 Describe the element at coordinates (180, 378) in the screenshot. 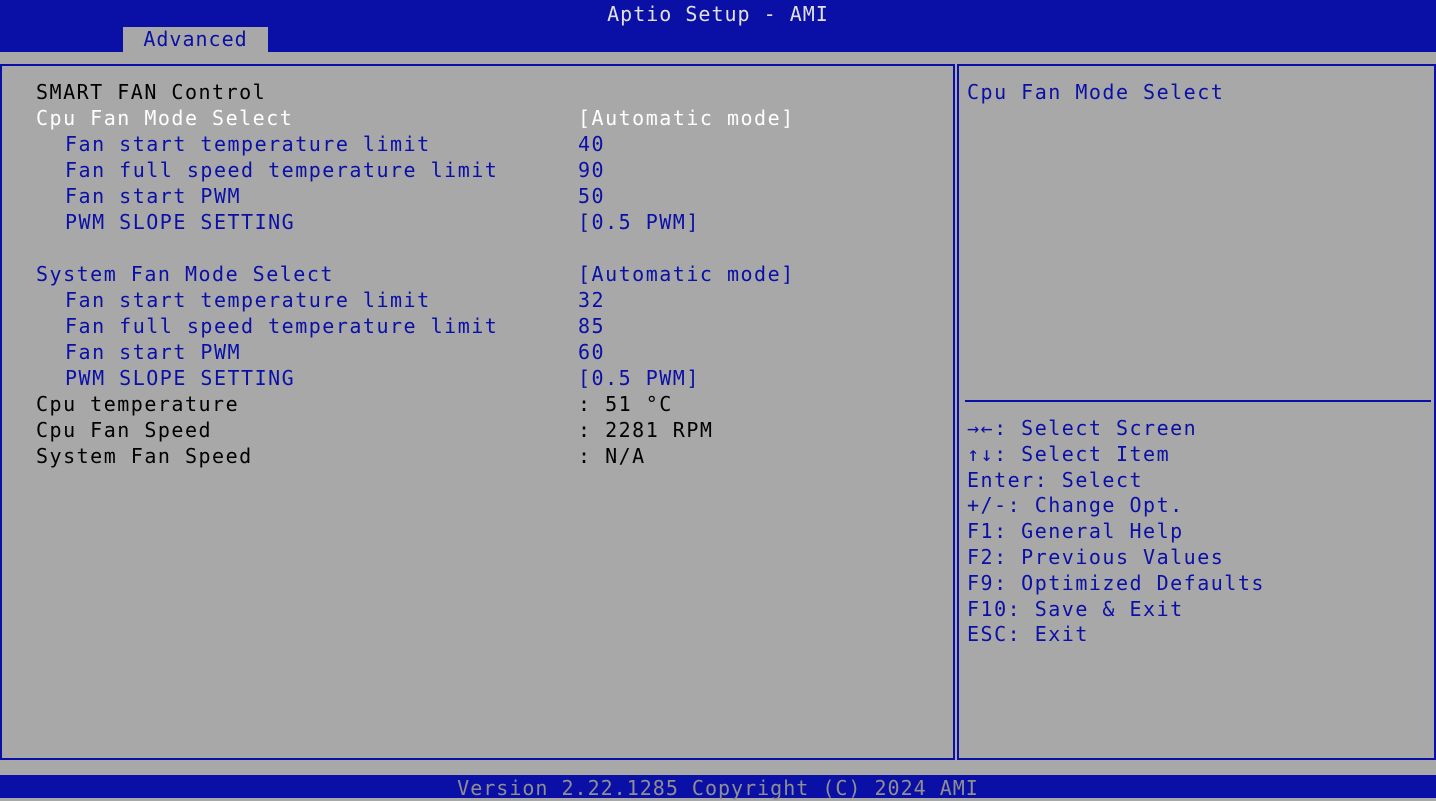

I see `system-pwm-slope-label: PWM SLOPE SETTING` at that location.